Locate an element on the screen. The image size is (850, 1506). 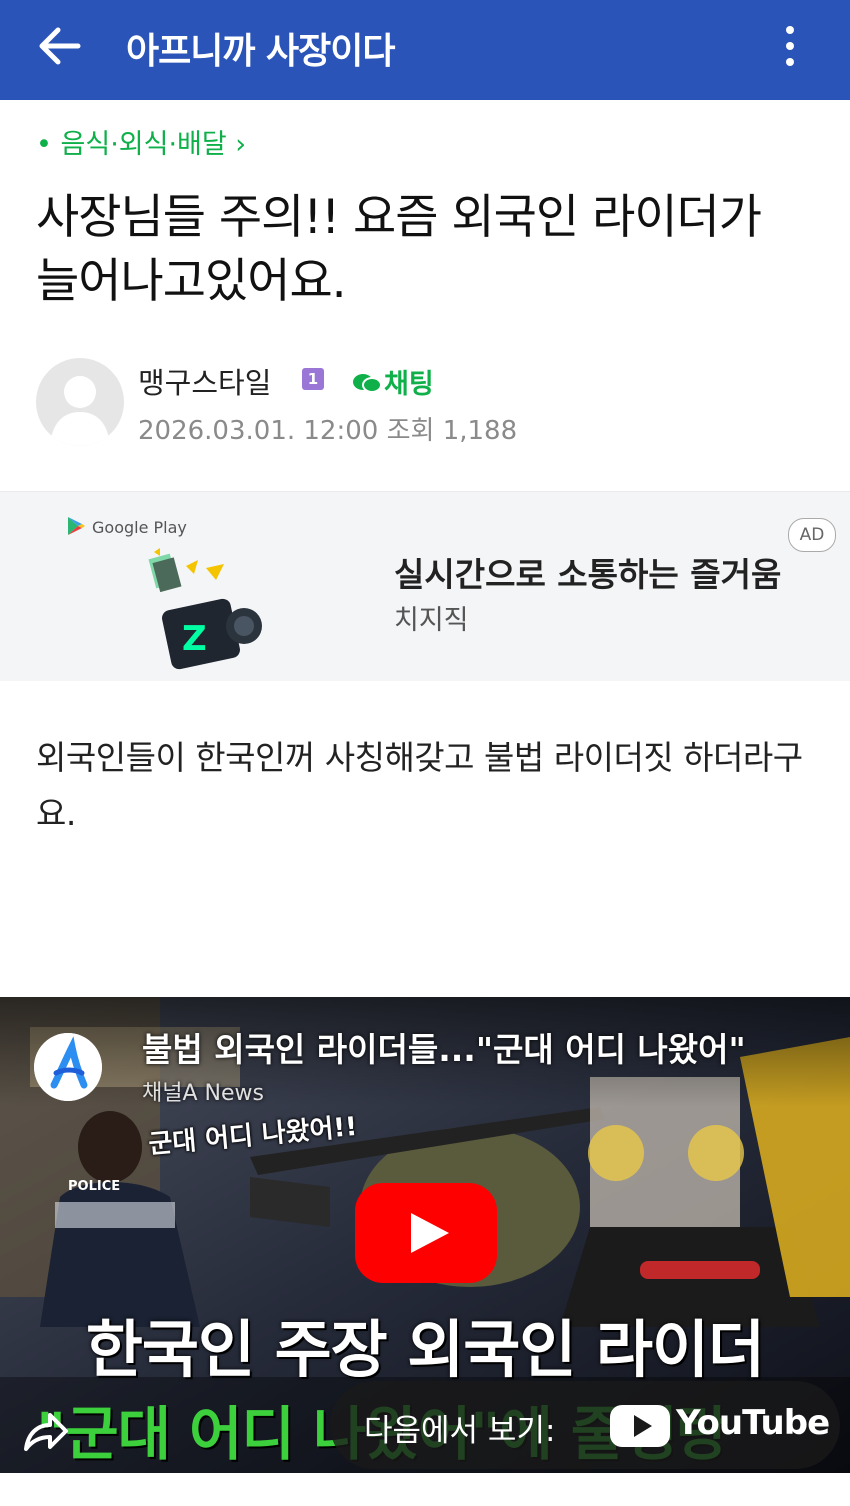
youtube-play-button is located at coordinates (426, 1233).